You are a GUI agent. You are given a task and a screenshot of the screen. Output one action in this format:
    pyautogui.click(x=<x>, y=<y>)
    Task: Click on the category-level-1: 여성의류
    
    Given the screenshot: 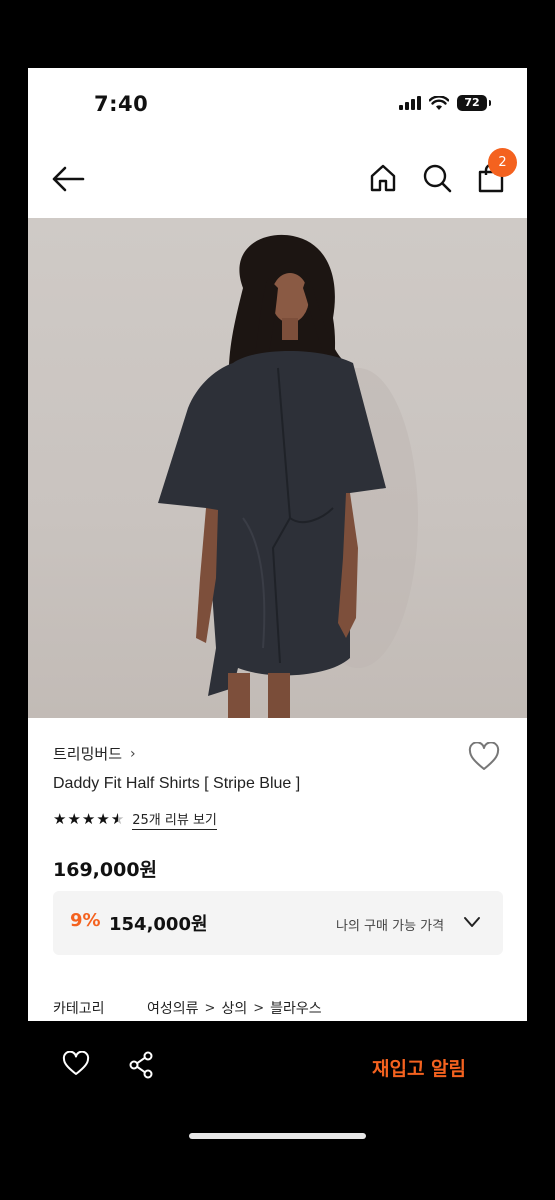 What is the action you would take?
    pyautogui.click(x=173, y=1008)
    